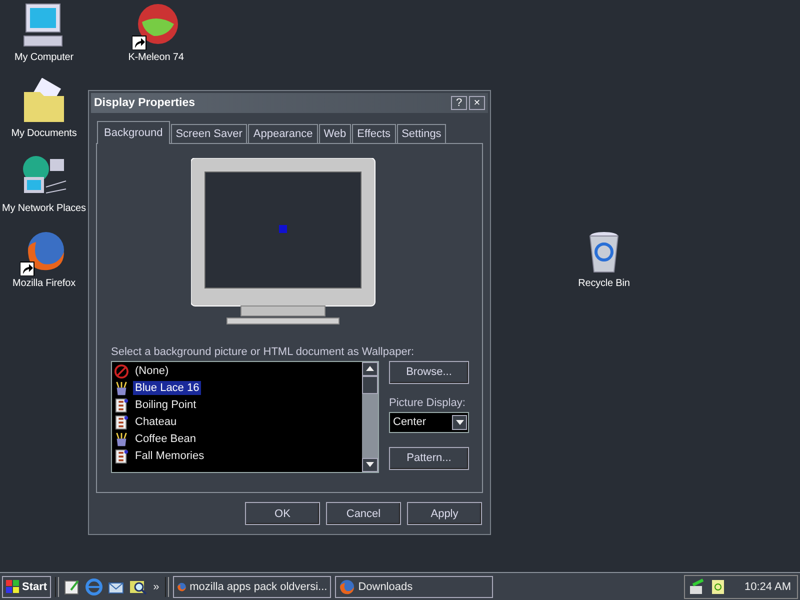  Describe the element at coordinates (363, 513) in the screenshot. I see `dialog-button: Cancel` at that location.